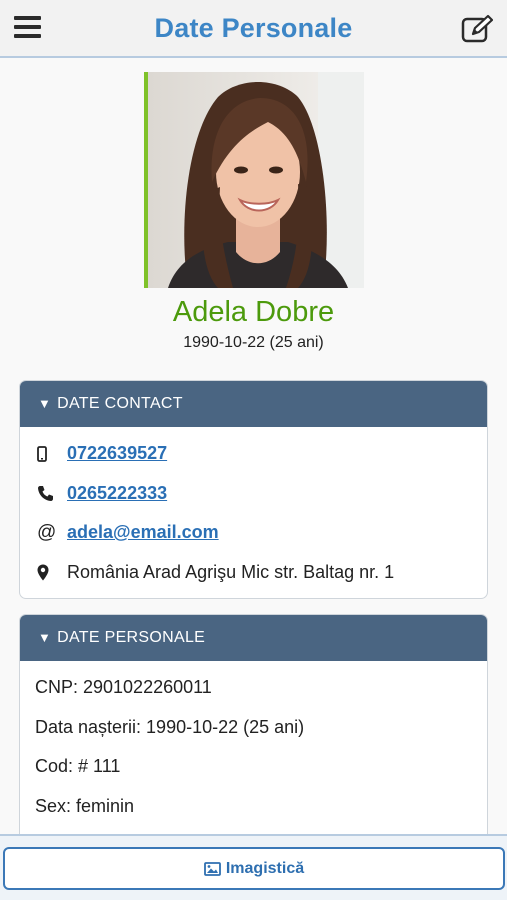 This screenshot has height=900, width=507. I want to click on map-marker-icon, so click(52, 572).